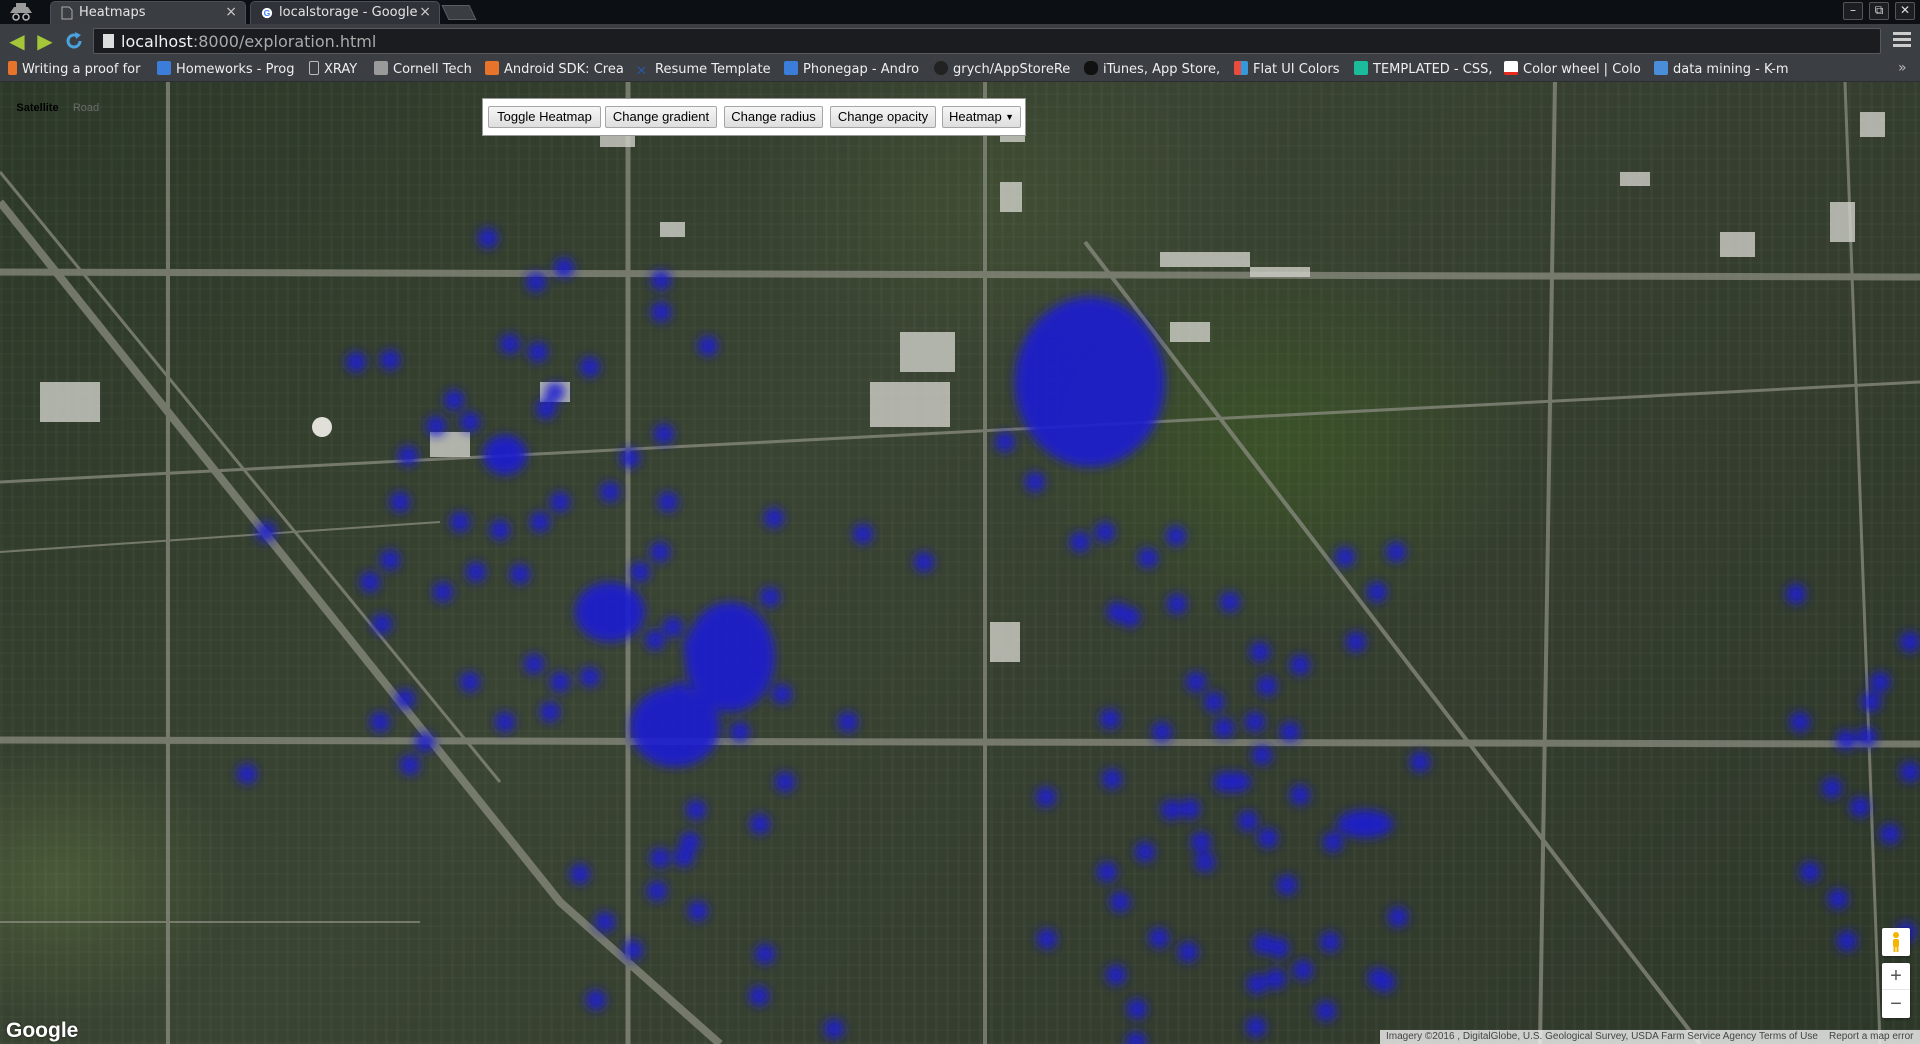 Image resolution: width=1920 pixels, height=1044 pixels. What do you see at coordinates (555, 70) in the screenshot?
I see `bookmark-item: Android SDK: Crea` at bounding box center [555, 70].